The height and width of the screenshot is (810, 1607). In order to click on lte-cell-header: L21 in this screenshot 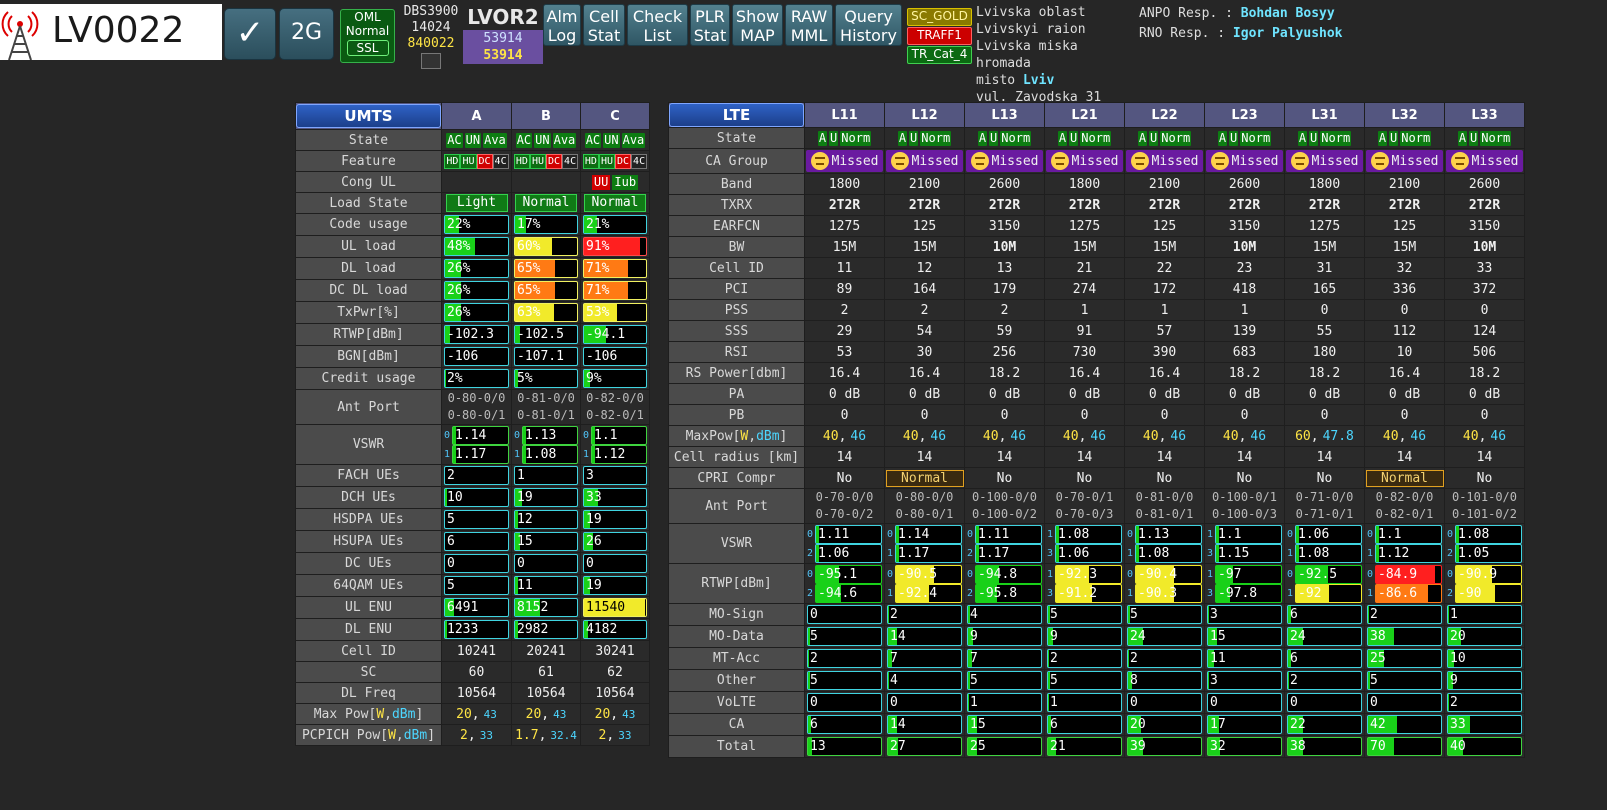, I will do `click(1084, 115)`.